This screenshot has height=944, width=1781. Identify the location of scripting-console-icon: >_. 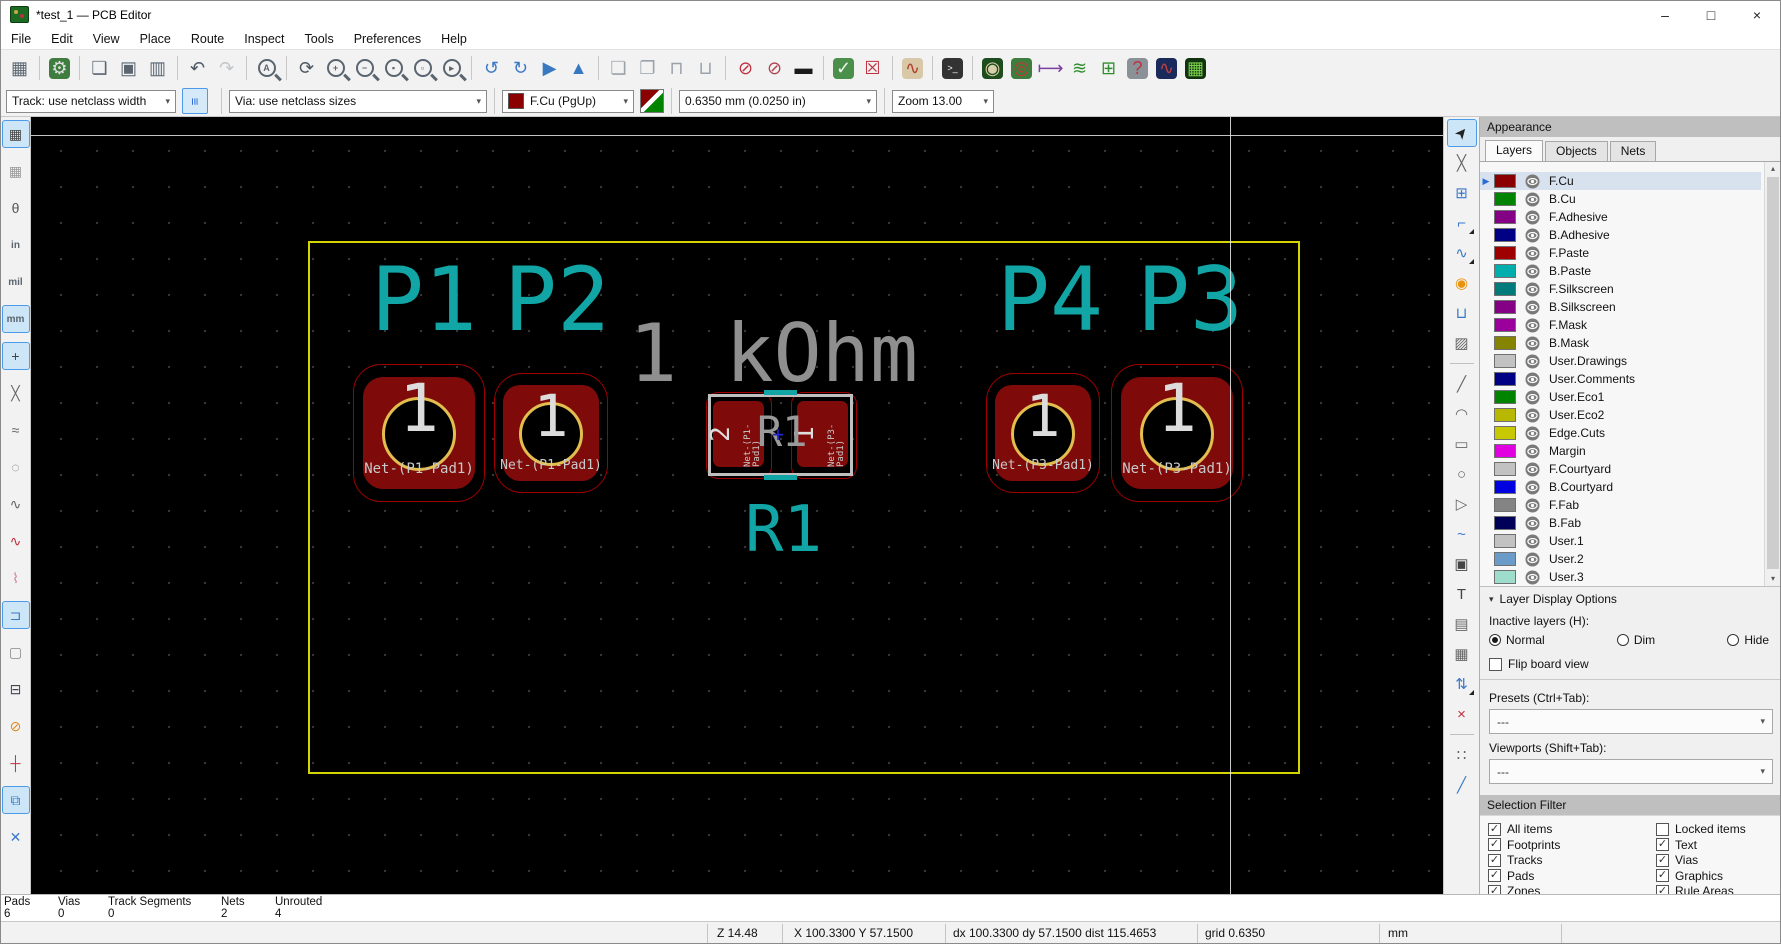
(952, 68).